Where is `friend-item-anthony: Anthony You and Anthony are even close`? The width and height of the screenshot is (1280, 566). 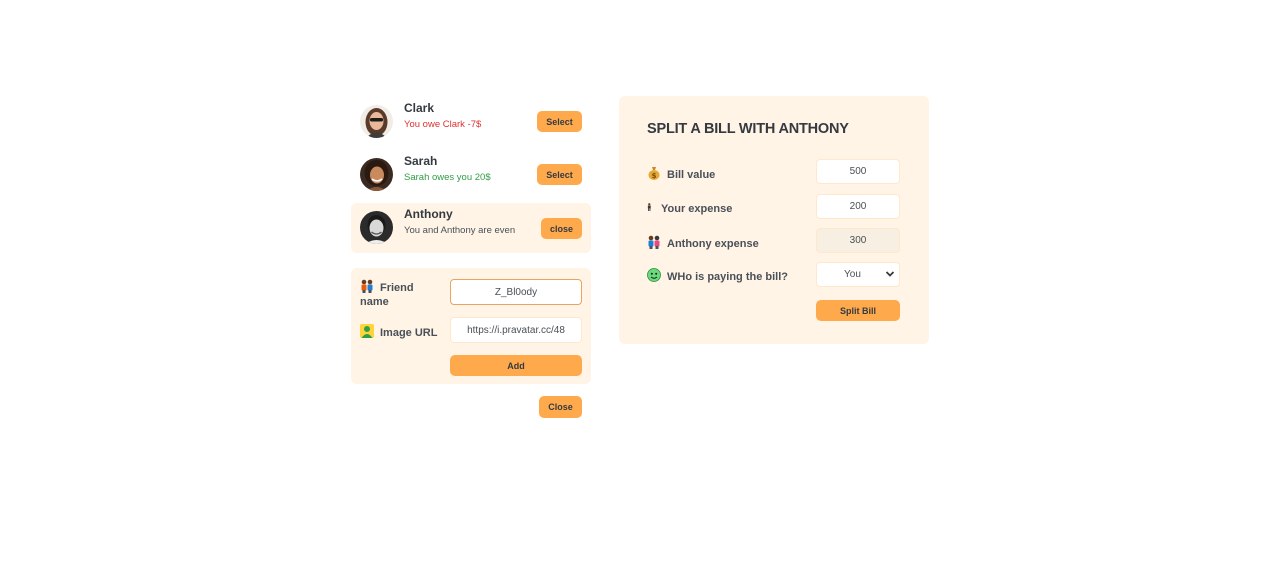 friend-item-anthony: Anthony You and Anthony are even close is located at coordinates (471, 228).